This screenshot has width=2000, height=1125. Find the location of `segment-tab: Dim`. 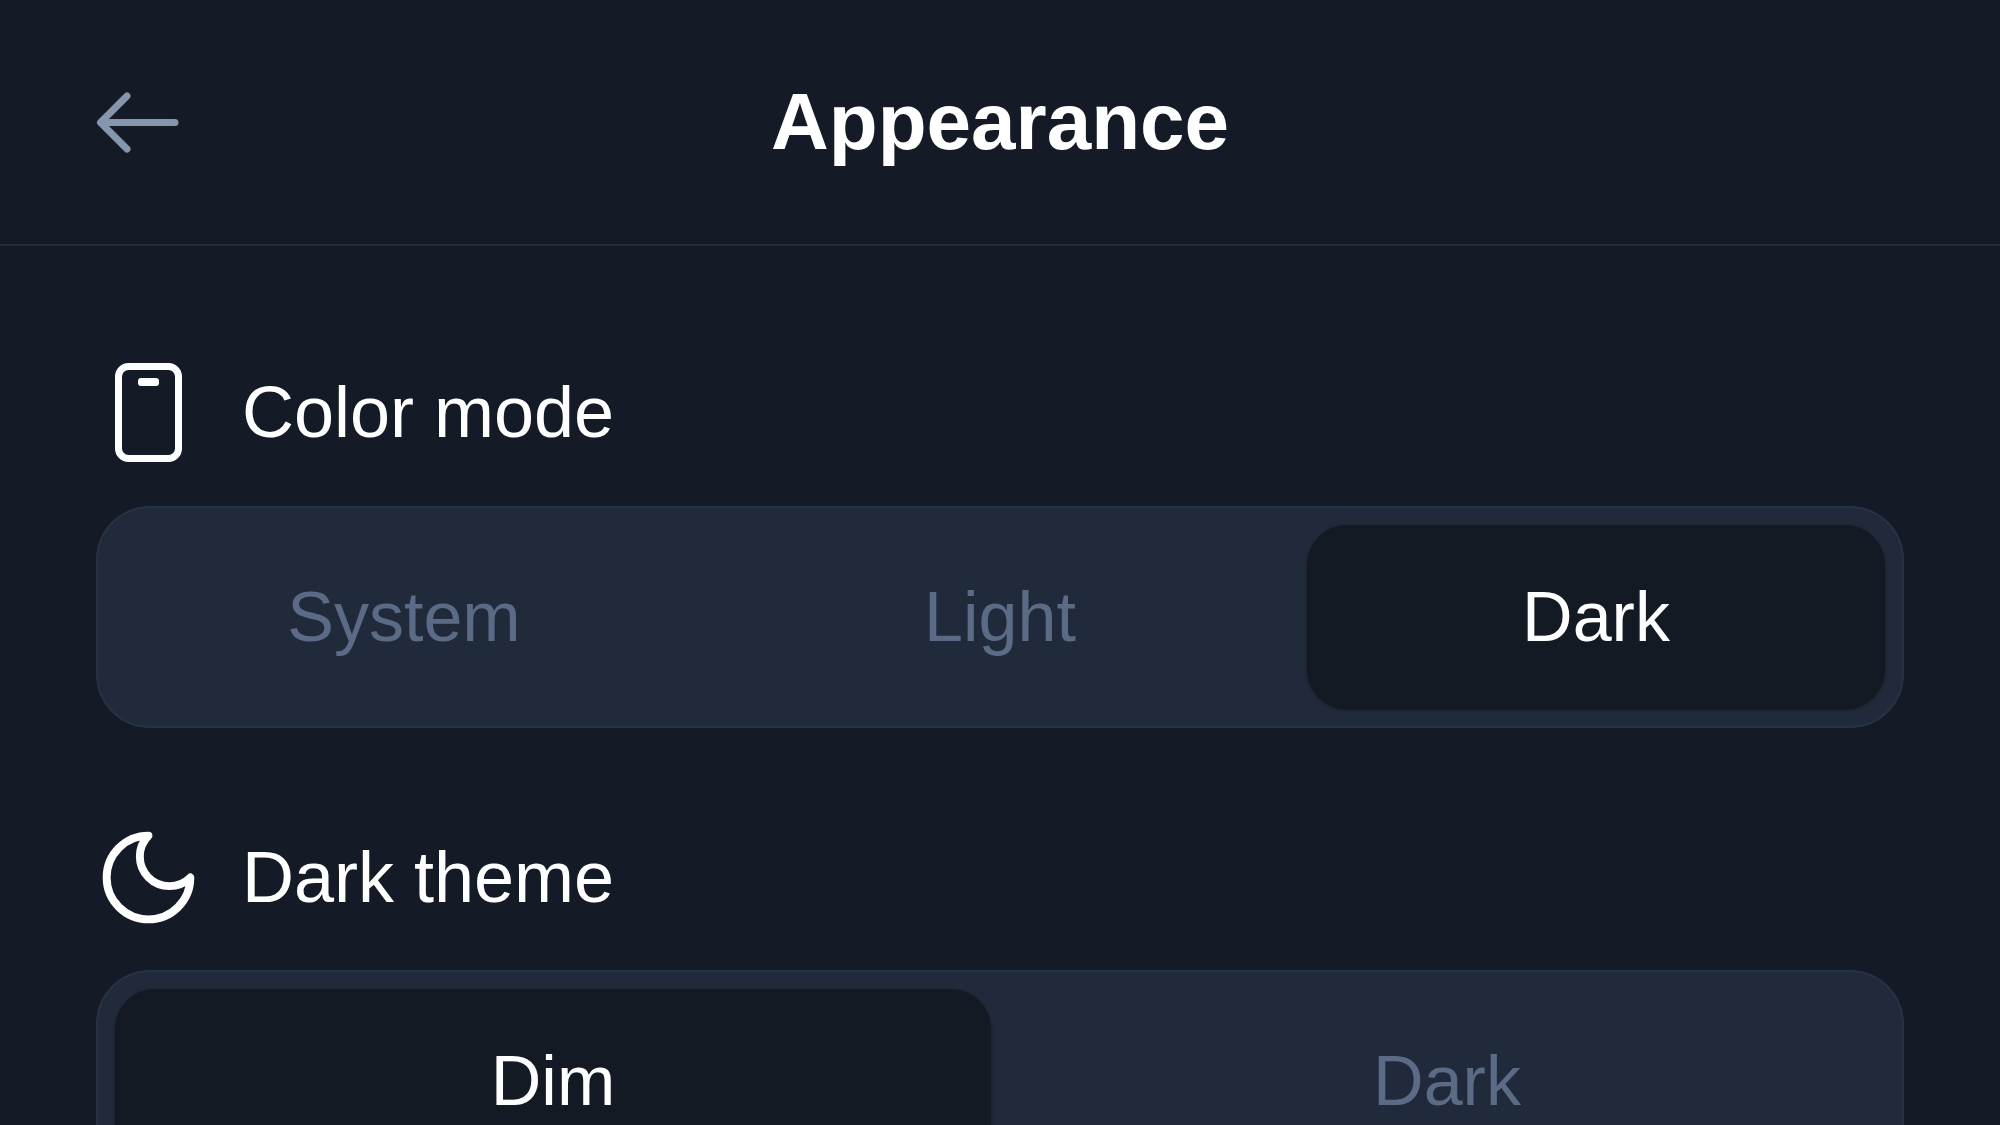

segment-tab: Dim is located at coordinates (553, 1057).